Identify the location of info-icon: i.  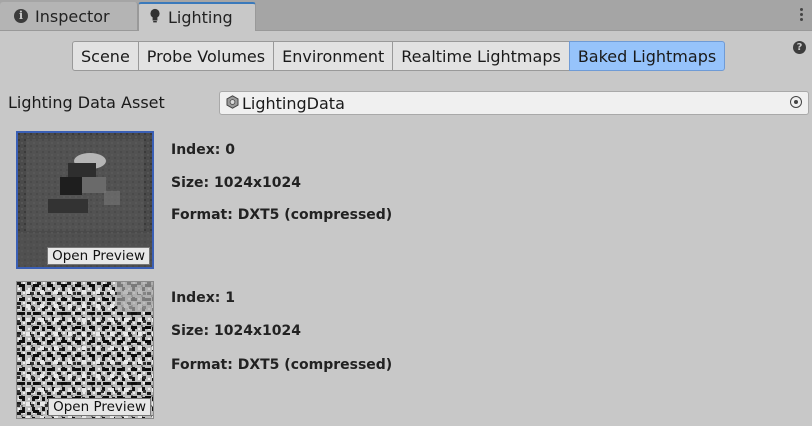
(21, 16).